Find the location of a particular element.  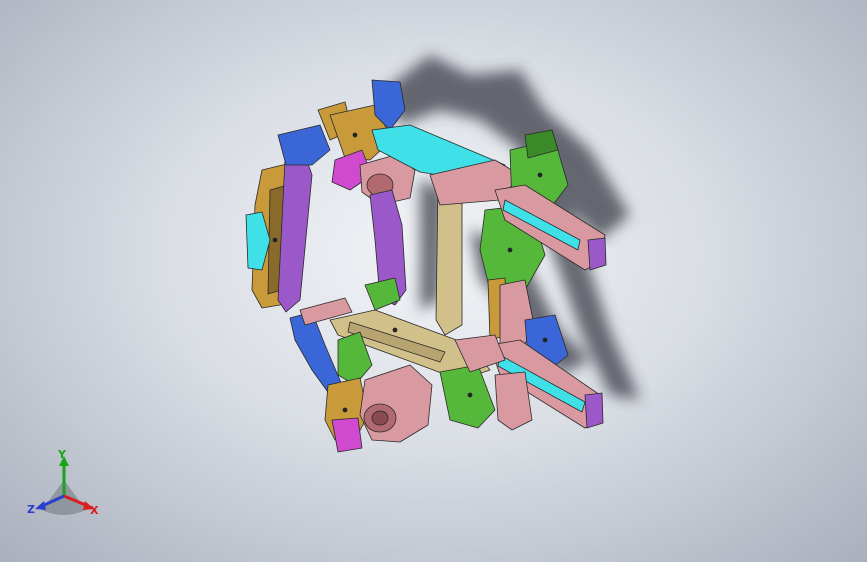

coordinate-triad: Y Z X is located at coordinates (67, 488).